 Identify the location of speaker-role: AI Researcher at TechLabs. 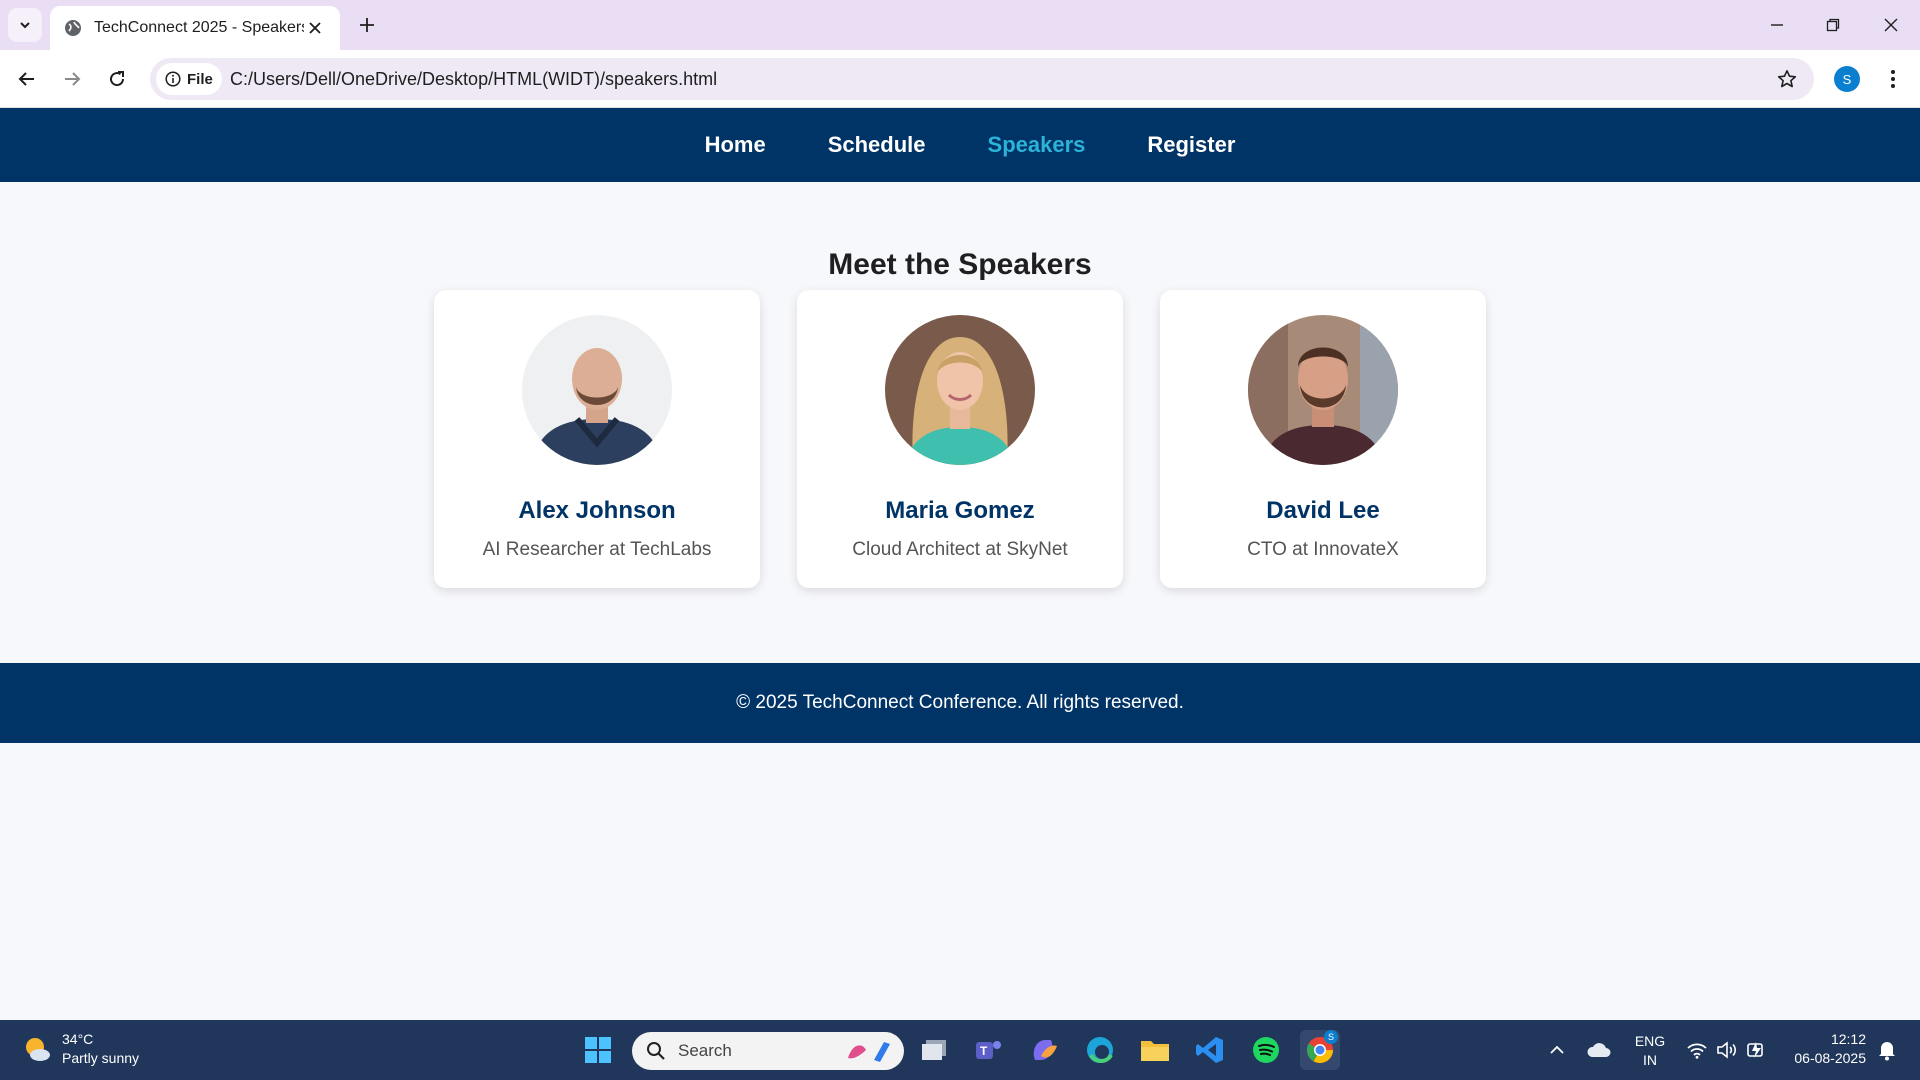
(597, 549).